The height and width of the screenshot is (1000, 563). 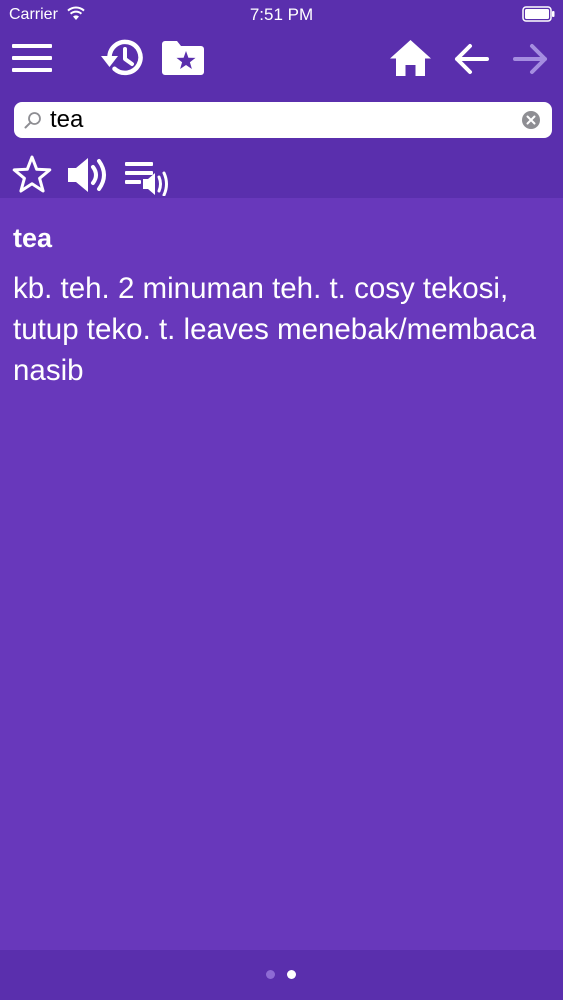 I want to click on status-bar: Carrier 7:51 PM, so click(x=281, y=15).